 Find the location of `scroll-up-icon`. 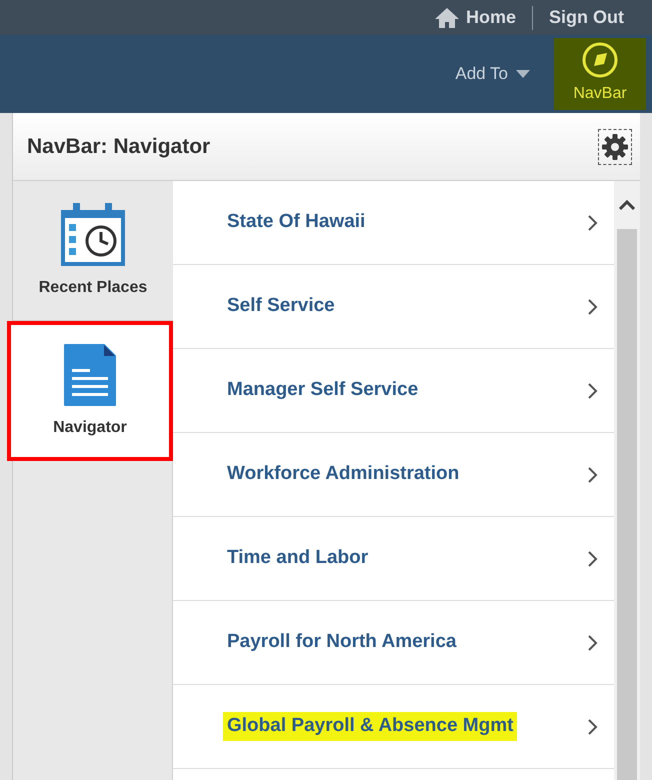

scroll-up-icon is located at coordinates (627, 205).